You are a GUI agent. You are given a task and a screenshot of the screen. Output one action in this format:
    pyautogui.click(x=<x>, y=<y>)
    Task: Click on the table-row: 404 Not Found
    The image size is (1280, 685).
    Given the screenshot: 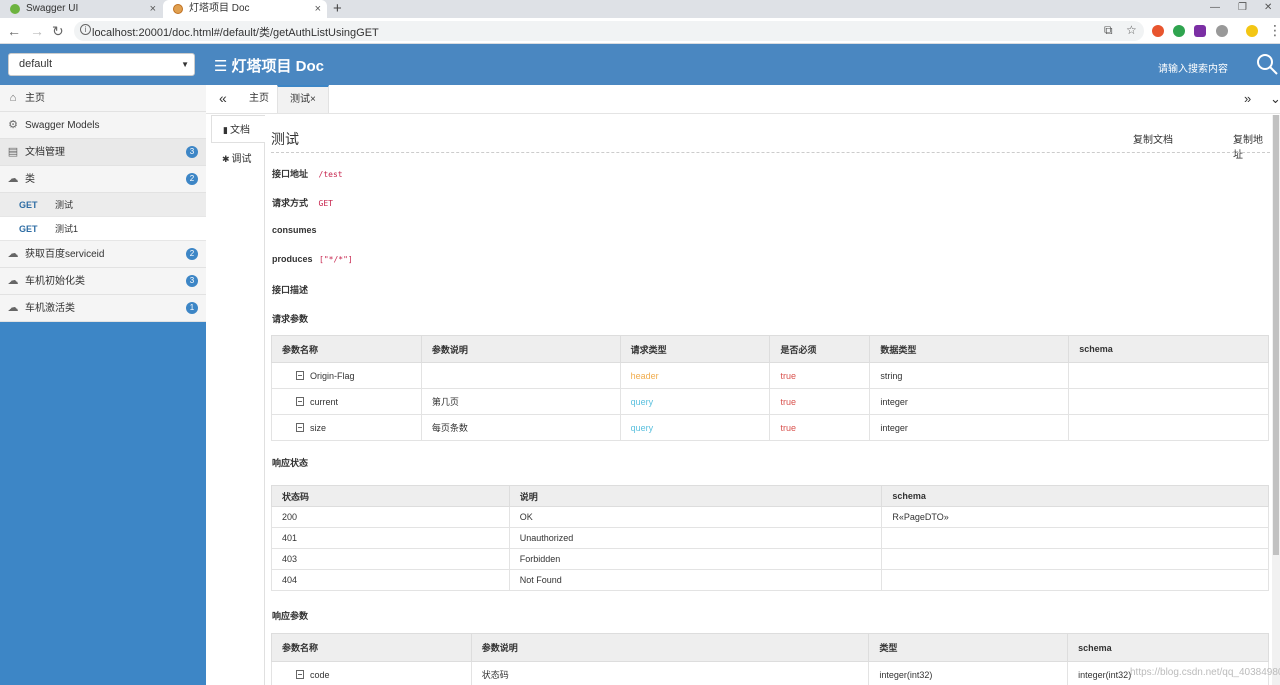 What is the action you would take?
    pyautogui.click(x=770, y=580)
    